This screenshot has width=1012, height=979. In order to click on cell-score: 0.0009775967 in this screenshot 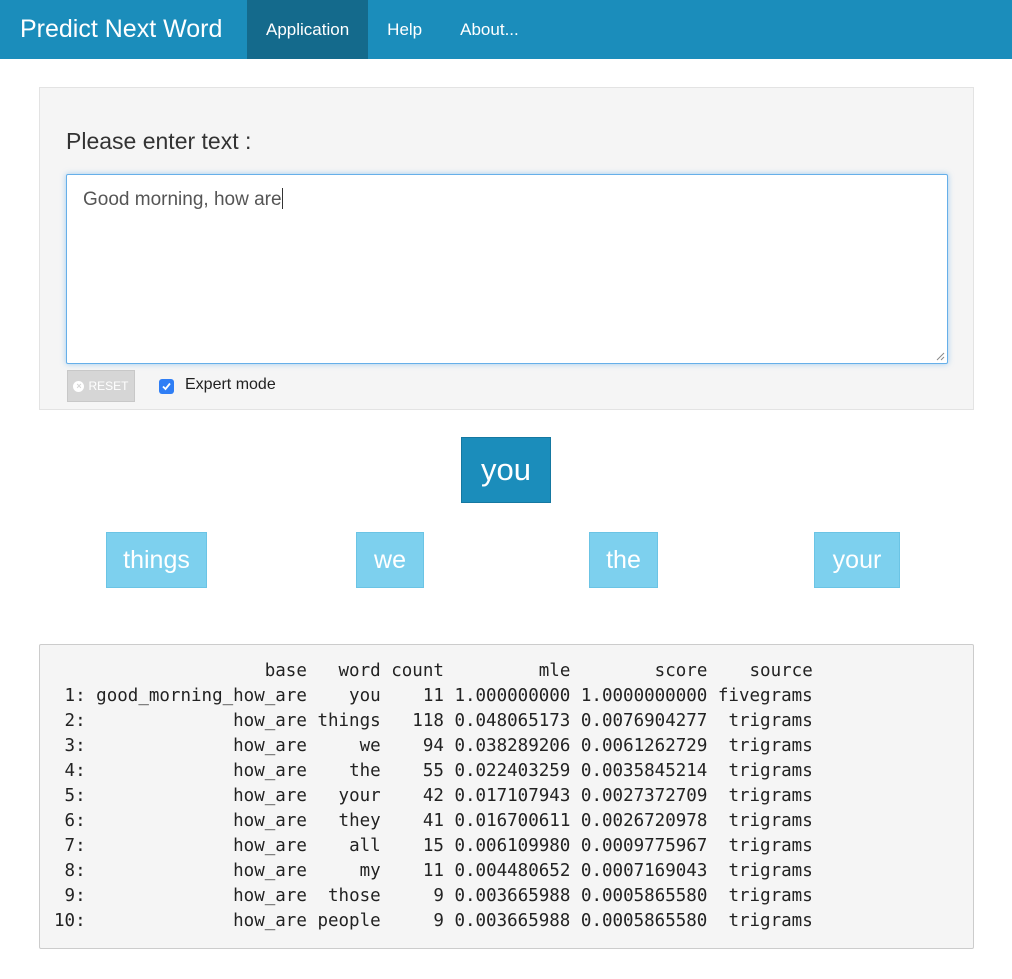, I will do `click(644, 846)`.